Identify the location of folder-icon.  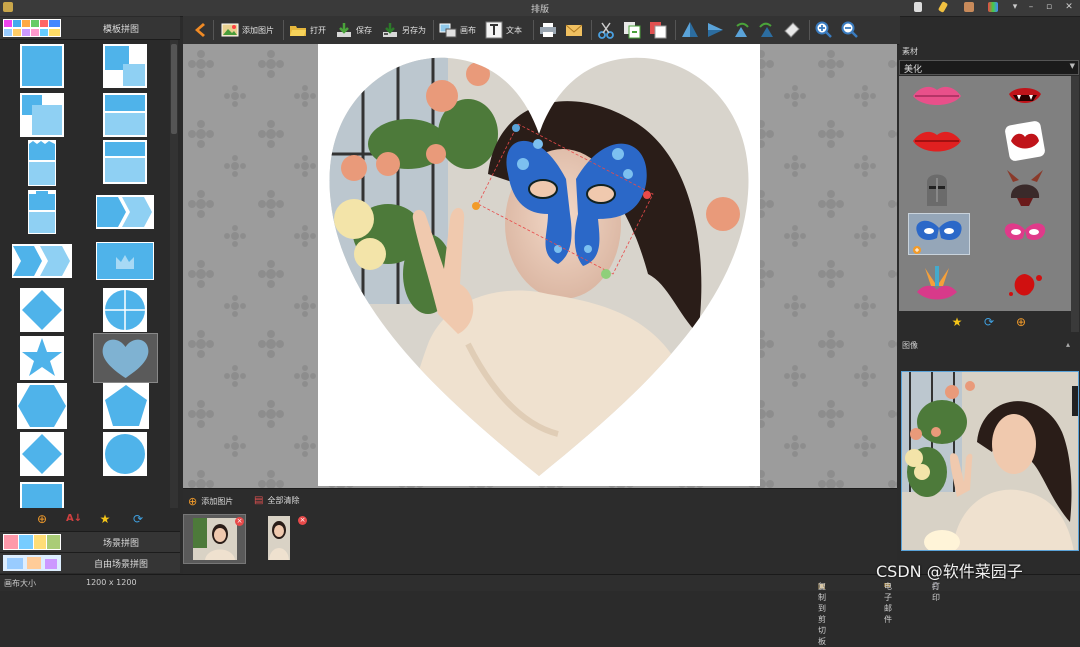
(298, 31).